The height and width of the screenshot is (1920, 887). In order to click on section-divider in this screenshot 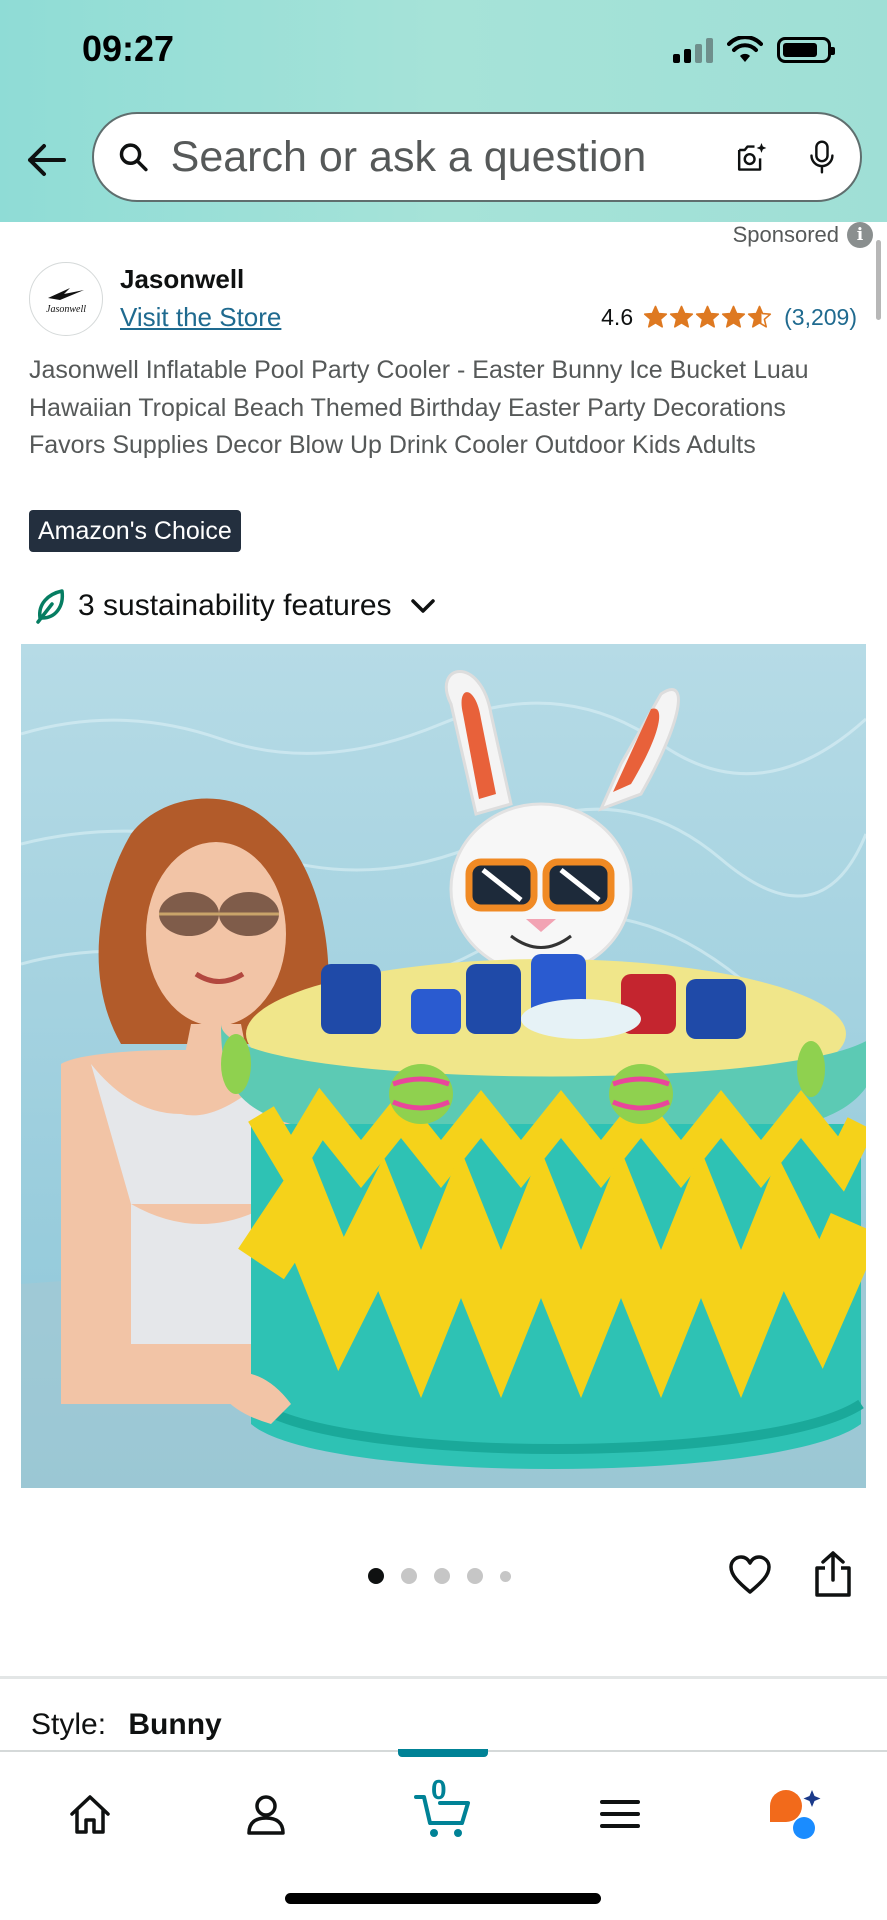, I will do `click(443, 1677)`.